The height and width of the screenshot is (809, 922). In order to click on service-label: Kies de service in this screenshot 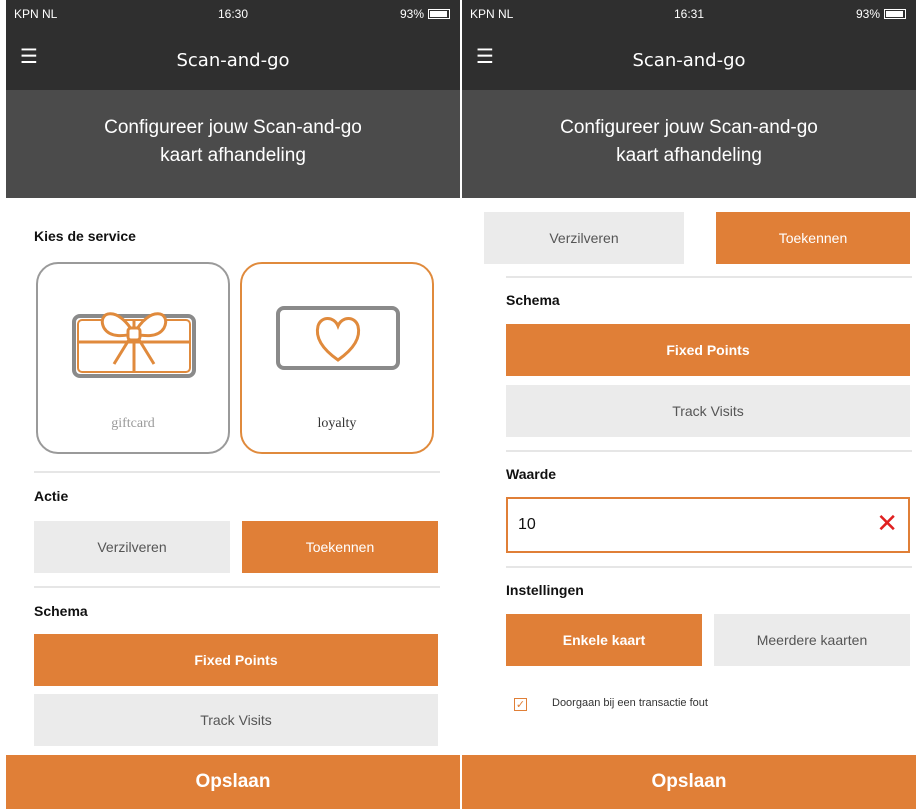, I will do `click(85, 236)`.